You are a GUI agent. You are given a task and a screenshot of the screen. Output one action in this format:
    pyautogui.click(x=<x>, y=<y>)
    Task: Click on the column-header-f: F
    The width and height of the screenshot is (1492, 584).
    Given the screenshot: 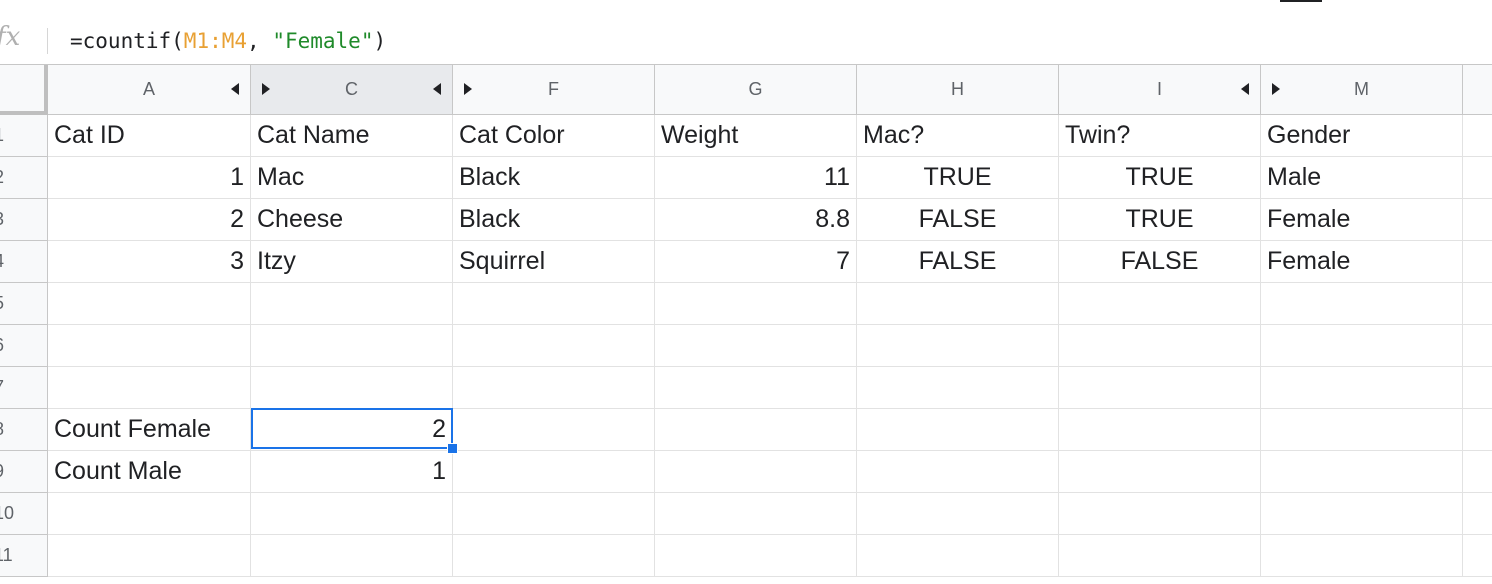 What is the action you would take?
    pyautogui.click(x=554, y=90)
    